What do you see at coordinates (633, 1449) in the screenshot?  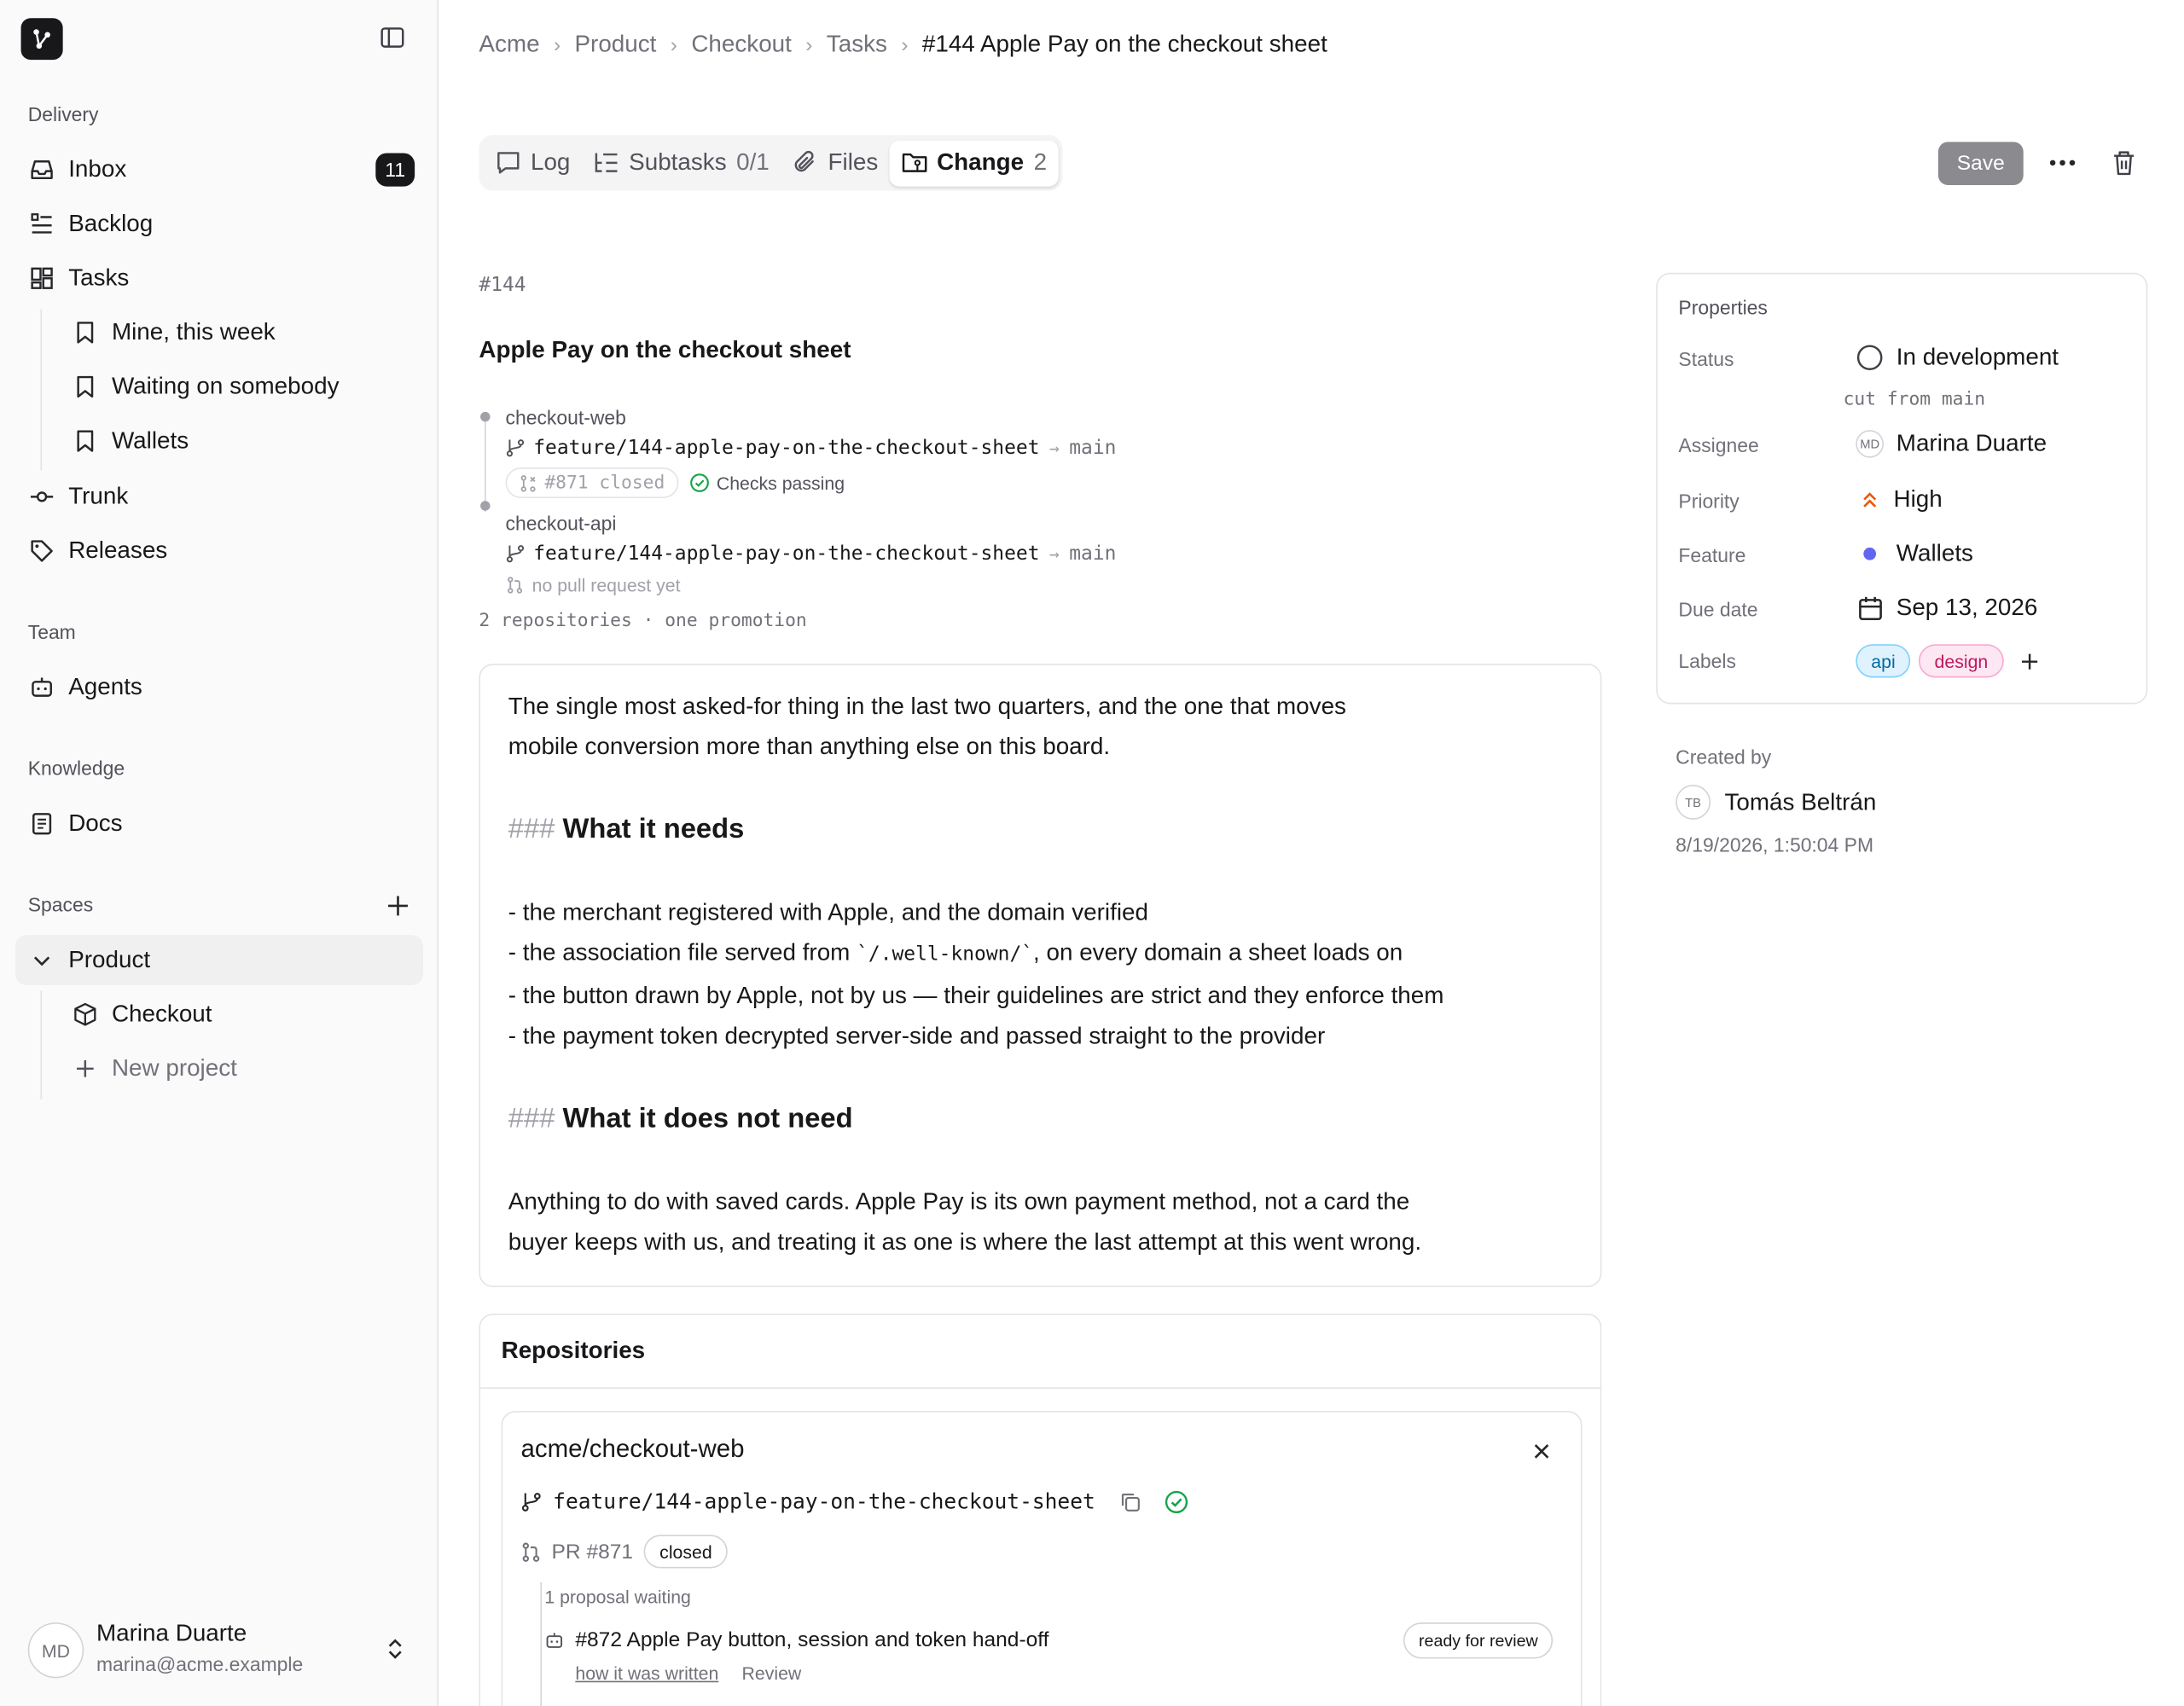 I see `repository-name: acme/checkout-web` at bounding box center [633, 1449].